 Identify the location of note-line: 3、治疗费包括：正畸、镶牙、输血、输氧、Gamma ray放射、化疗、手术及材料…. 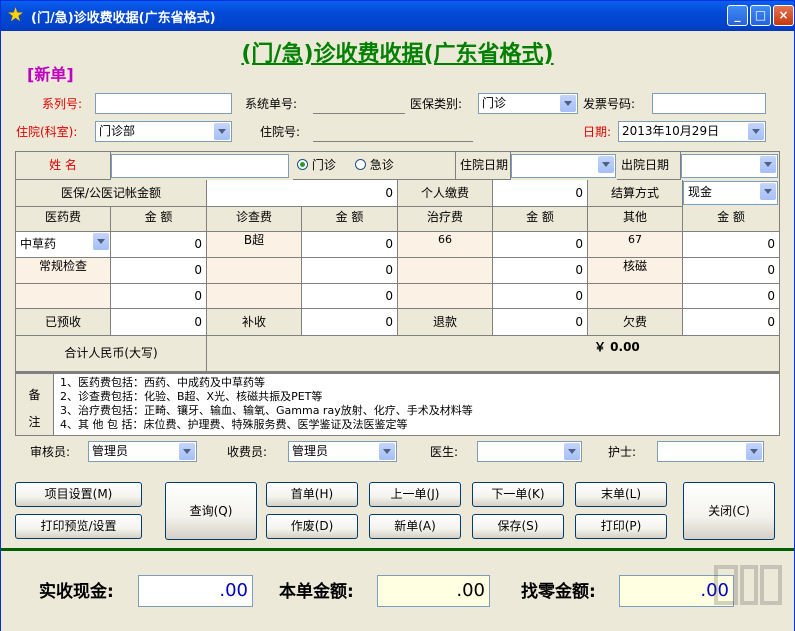
(266, 410).